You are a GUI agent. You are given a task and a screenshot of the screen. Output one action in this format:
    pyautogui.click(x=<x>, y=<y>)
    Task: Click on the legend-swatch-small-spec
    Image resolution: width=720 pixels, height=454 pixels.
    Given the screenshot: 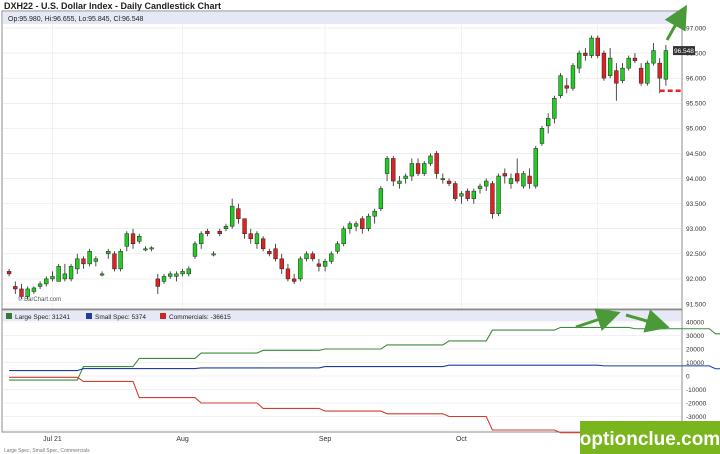 What is the action you would take?
    pyautogui.click(x=89, y=316)
    